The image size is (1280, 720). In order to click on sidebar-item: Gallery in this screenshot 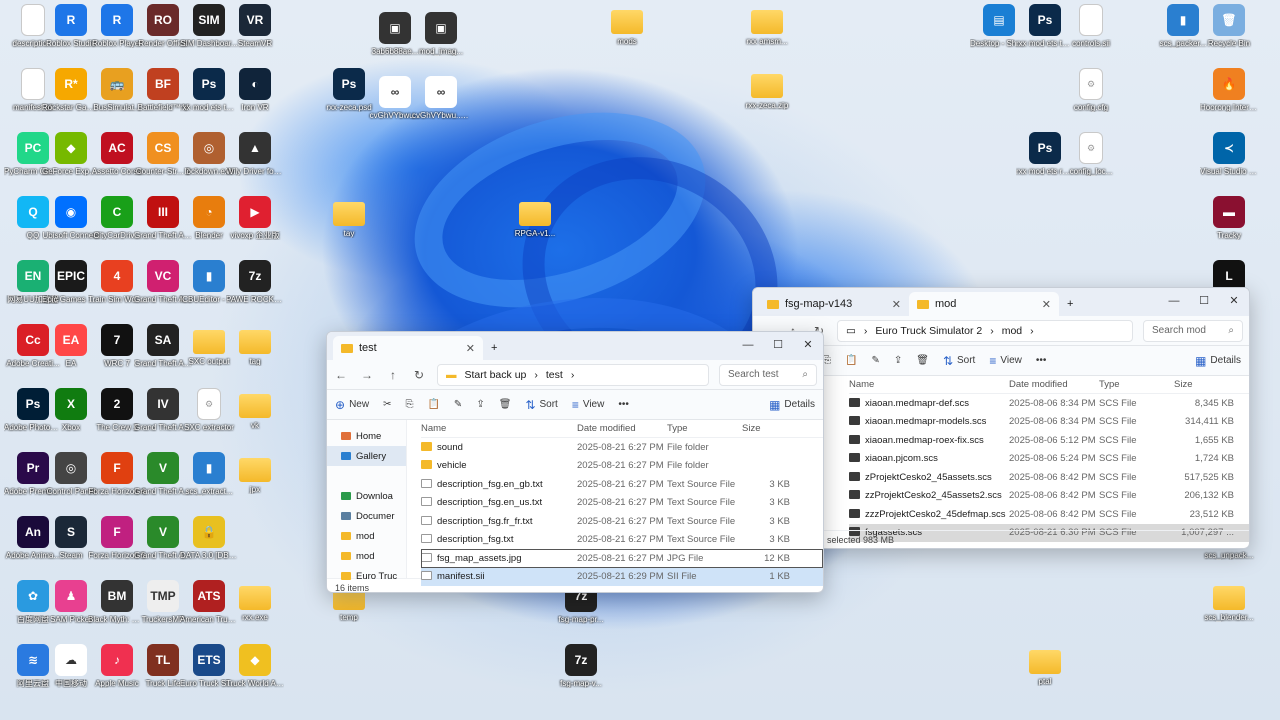, I will do `click(366, 456)`.